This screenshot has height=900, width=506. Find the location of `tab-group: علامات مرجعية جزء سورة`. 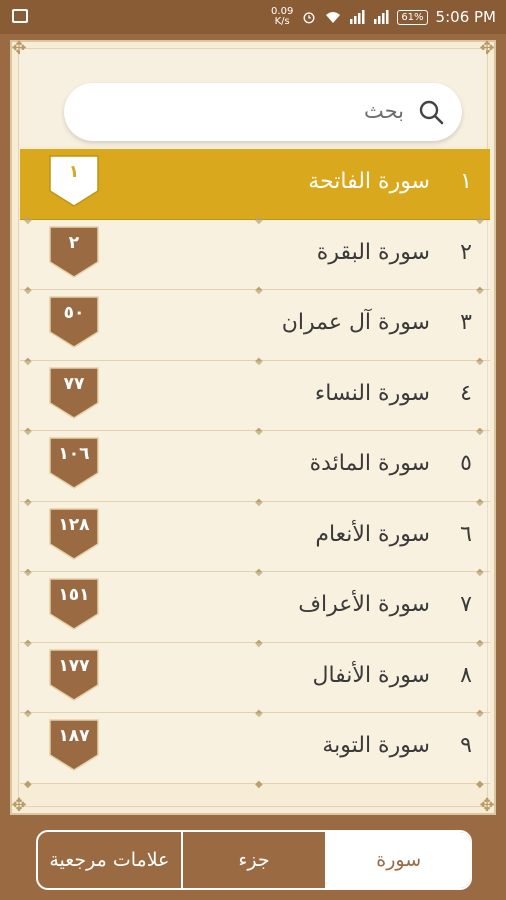

tab-group: علامات مرجعية جزء سورة is located at coordinates (254, 860).